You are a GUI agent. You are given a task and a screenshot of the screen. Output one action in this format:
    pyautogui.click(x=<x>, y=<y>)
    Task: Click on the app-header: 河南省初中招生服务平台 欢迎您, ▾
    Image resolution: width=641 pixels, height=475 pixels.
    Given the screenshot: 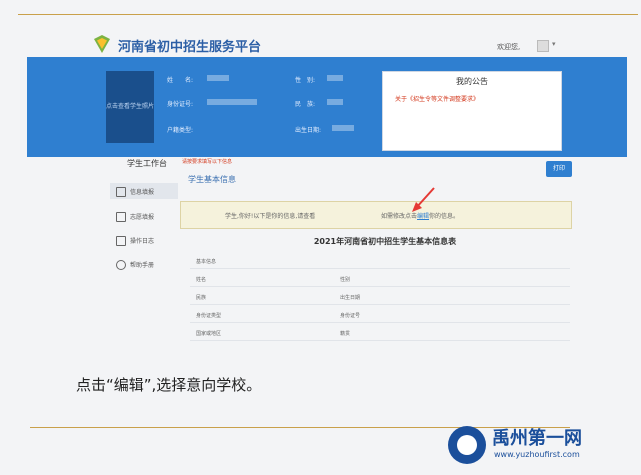 What is the action you would take?
    pyautogui.click(x=342, y=45)
    